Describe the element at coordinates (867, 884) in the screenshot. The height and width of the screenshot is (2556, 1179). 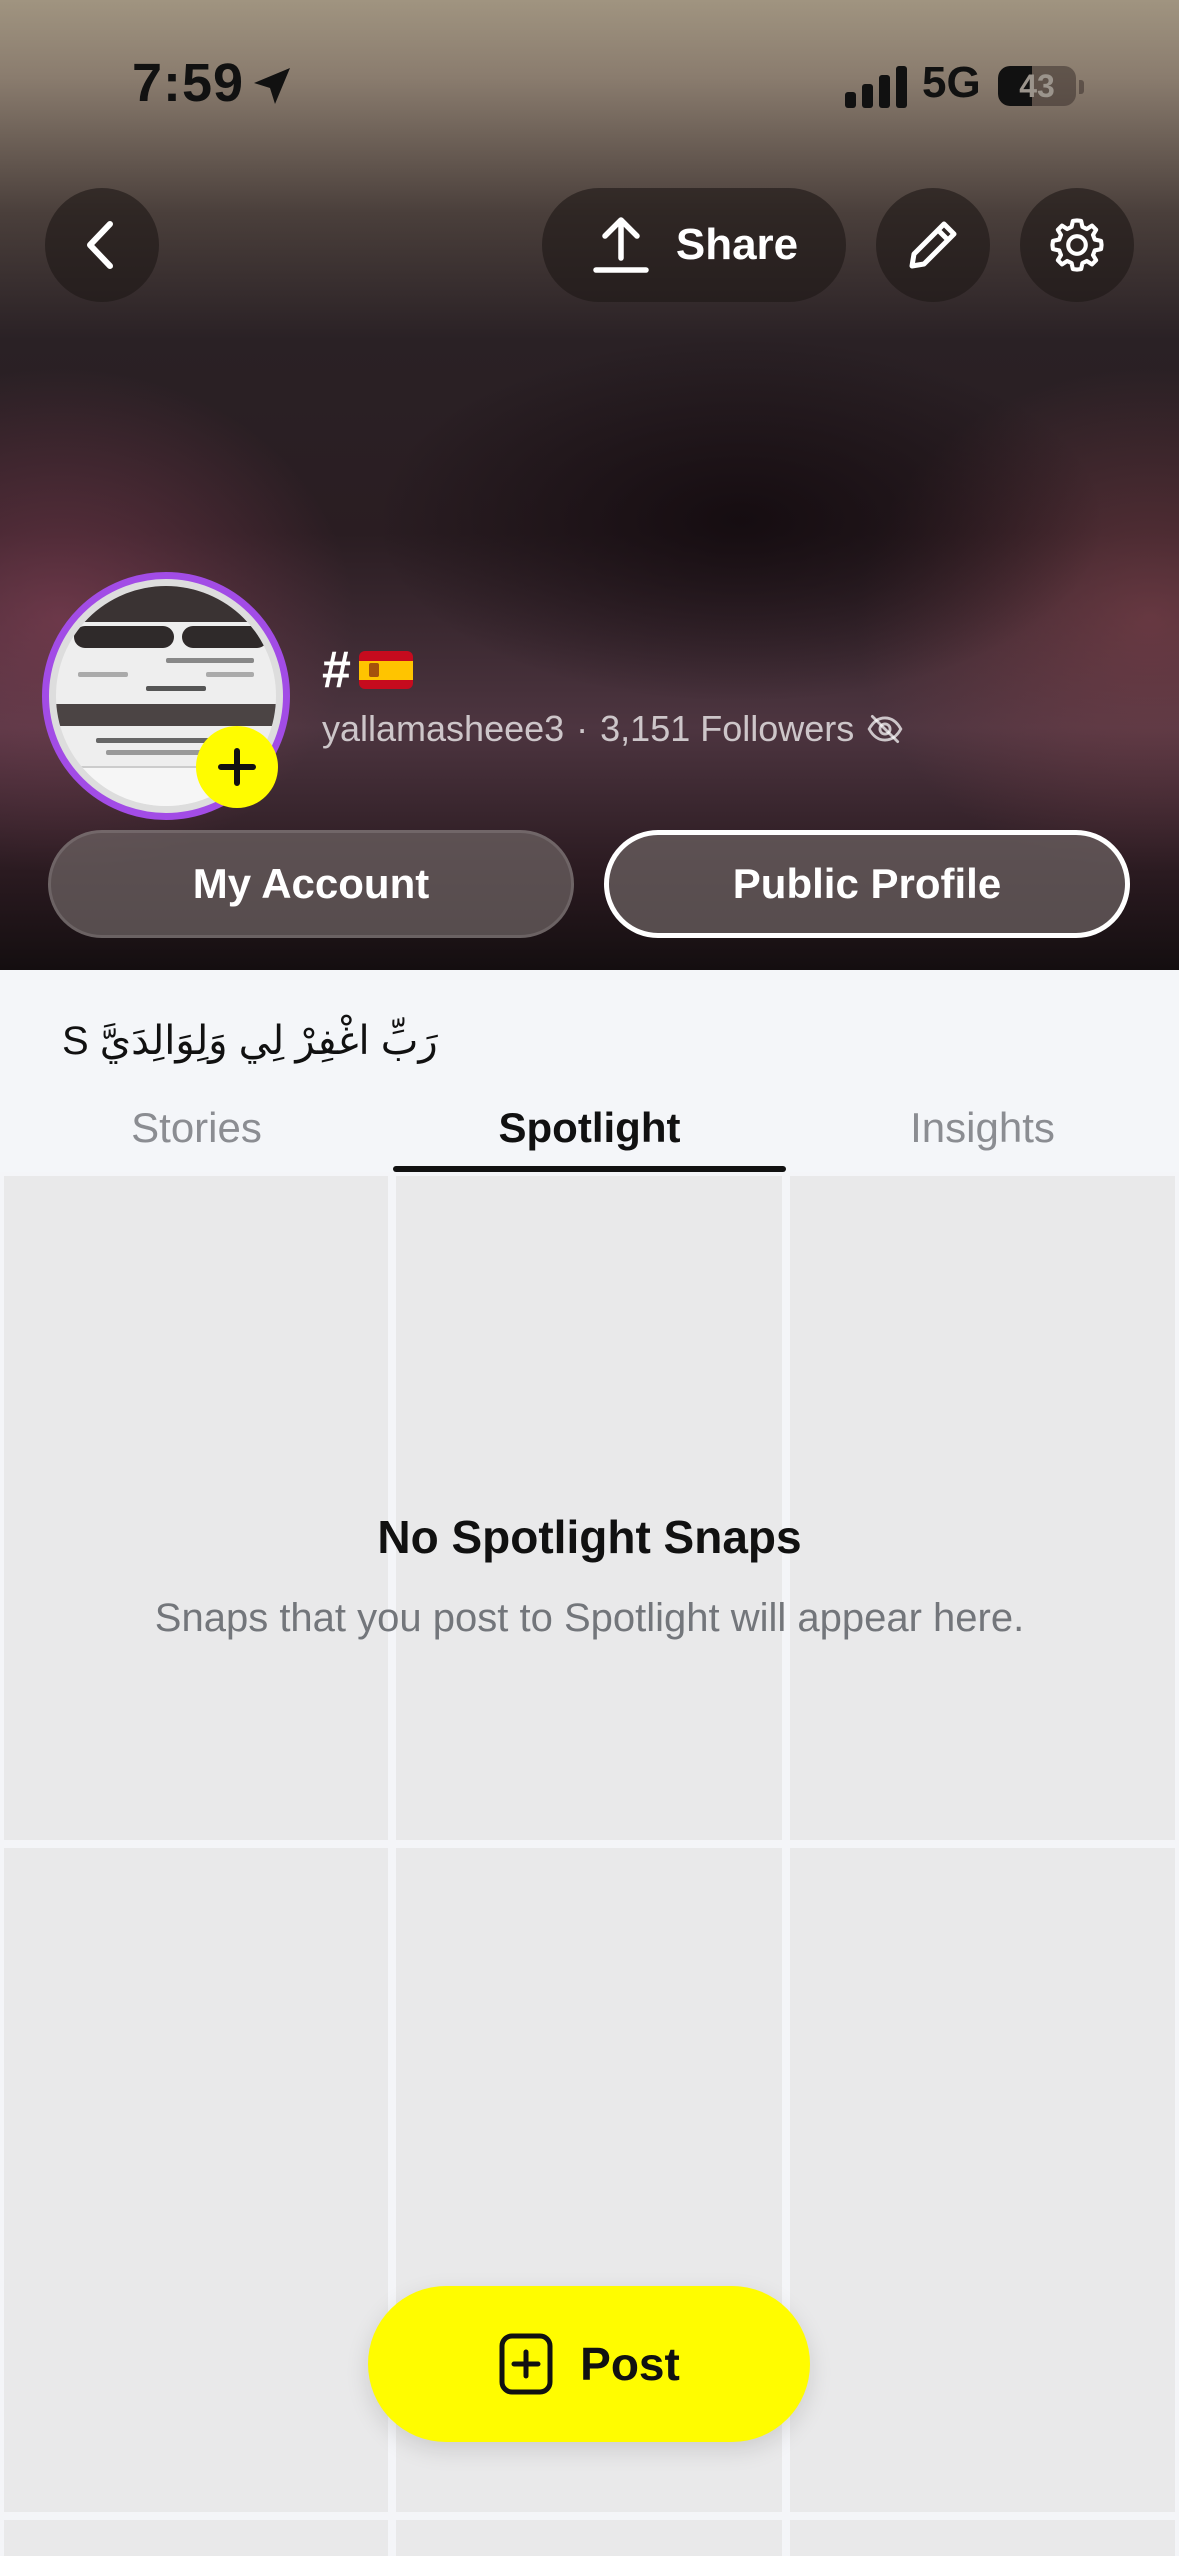
I see `public-profile-button: Public Profile` at that location.